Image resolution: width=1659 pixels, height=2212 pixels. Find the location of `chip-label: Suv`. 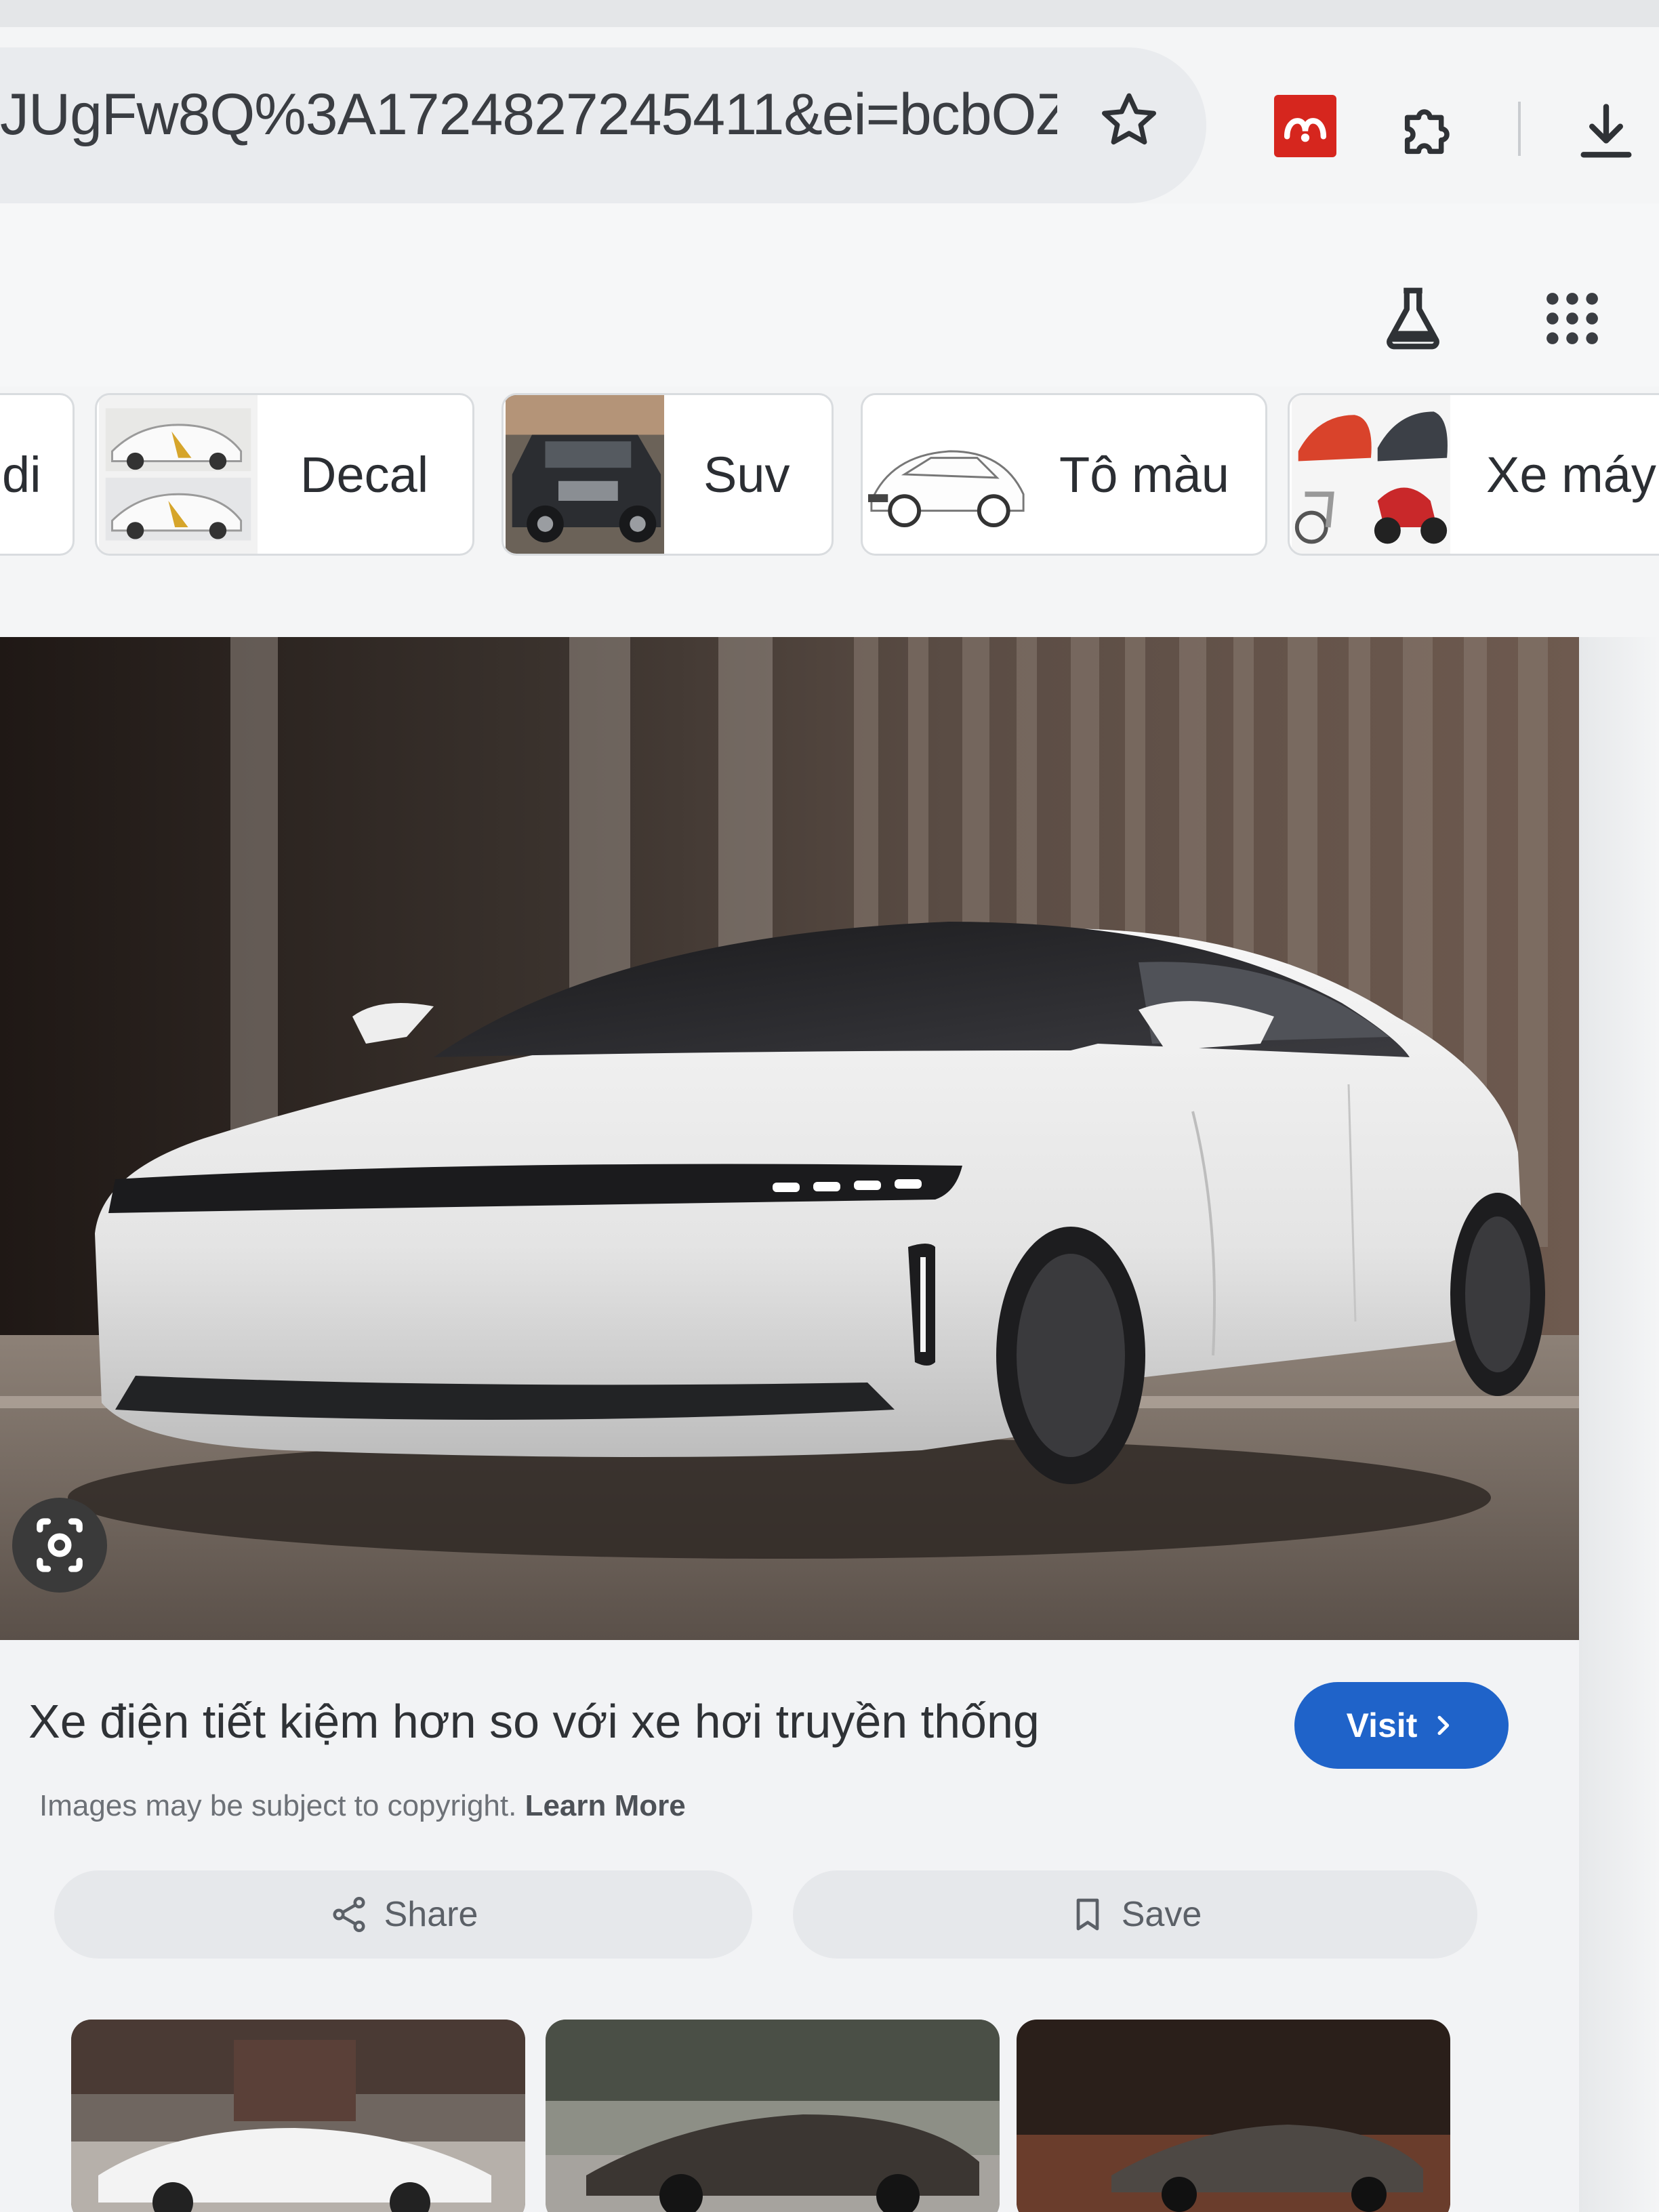

chip-label: Suv is located at coordinates (746, 475).